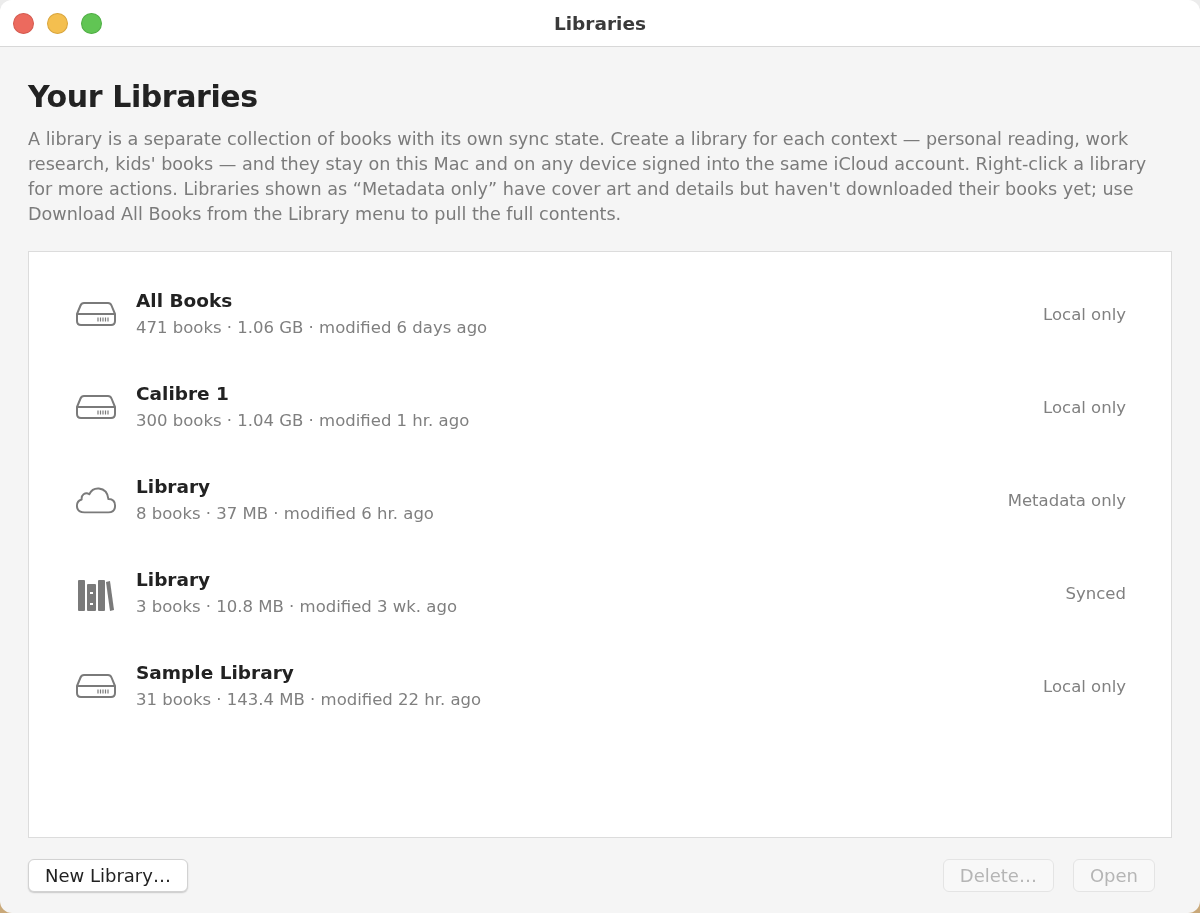 This screenshot has height=913, width=1200. I want to click on zoom-icon, so click(91, 23).